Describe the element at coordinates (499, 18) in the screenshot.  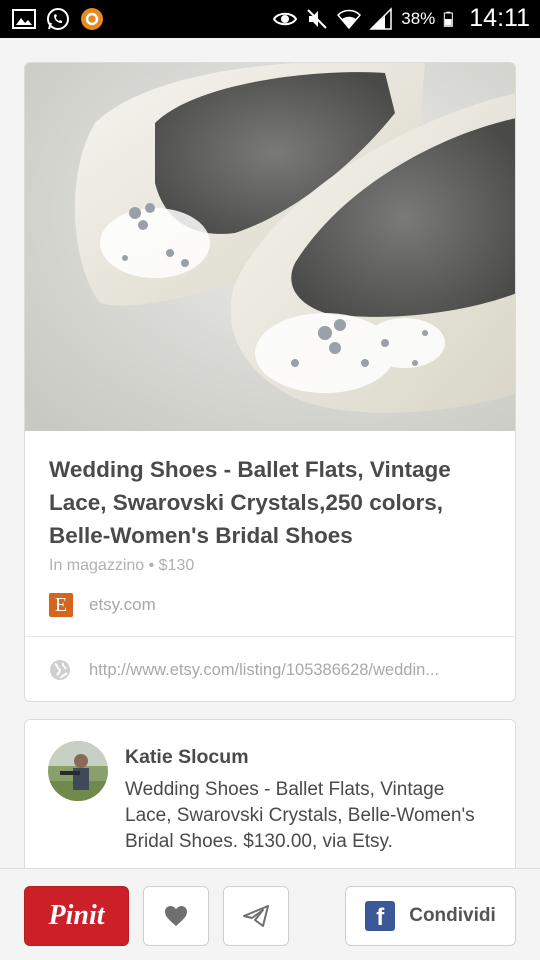
I see `clock: 14:11` at that location.